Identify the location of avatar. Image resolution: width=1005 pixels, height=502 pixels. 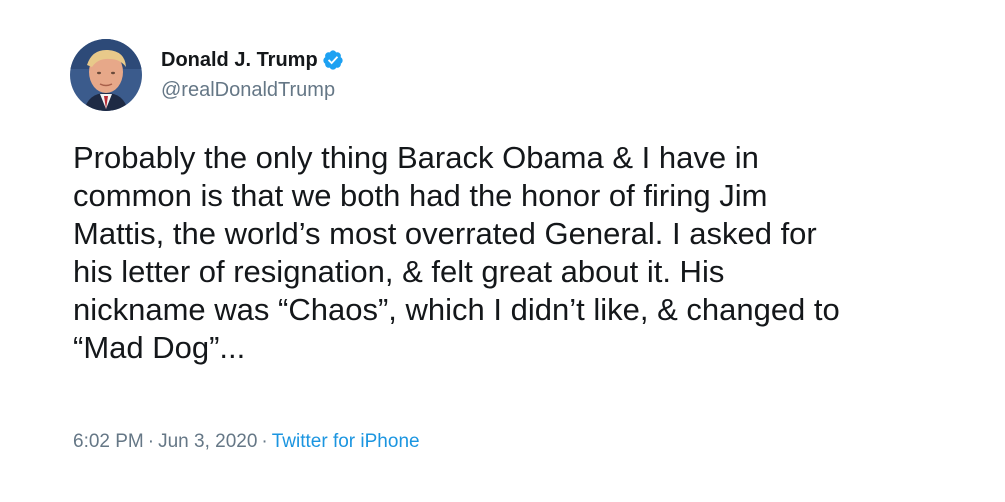
(106, 75).